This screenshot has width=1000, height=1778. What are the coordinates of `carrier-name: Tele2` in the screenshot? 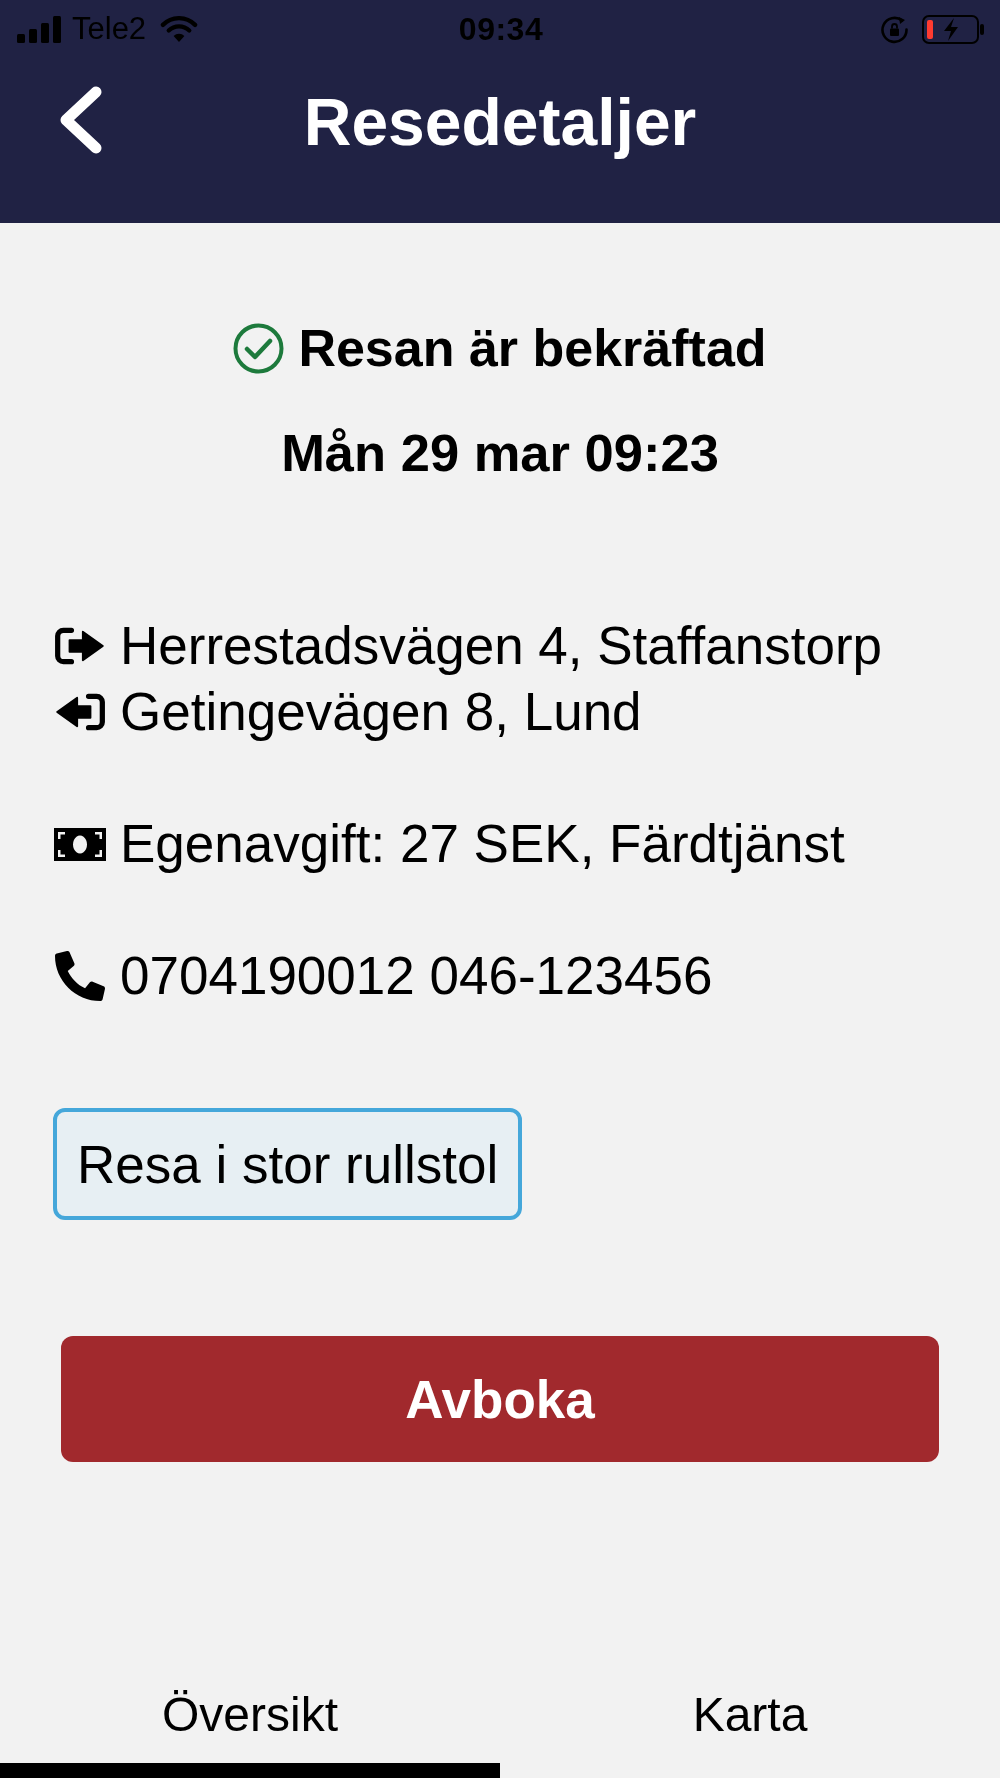 It's located at (109, 29).